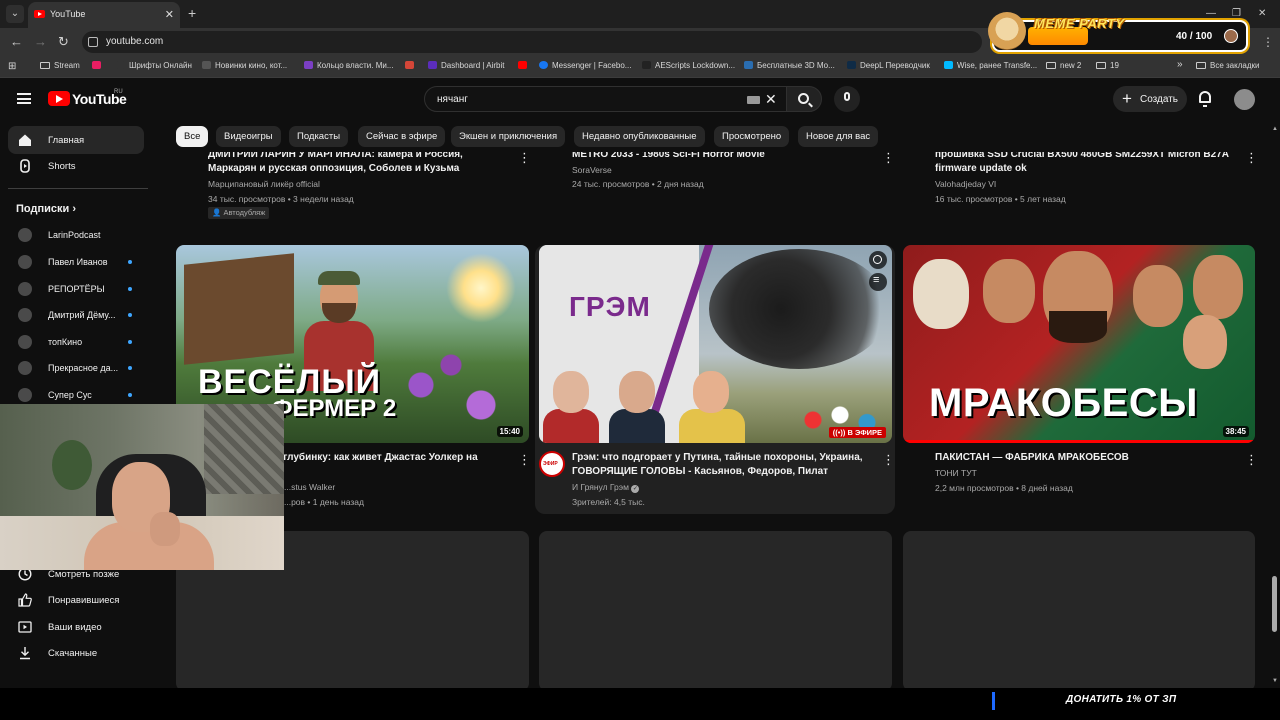  Describe the element at coordinates (12, 66) in the screenshot. I see `apps-grid-icon: ⊞` at that location.